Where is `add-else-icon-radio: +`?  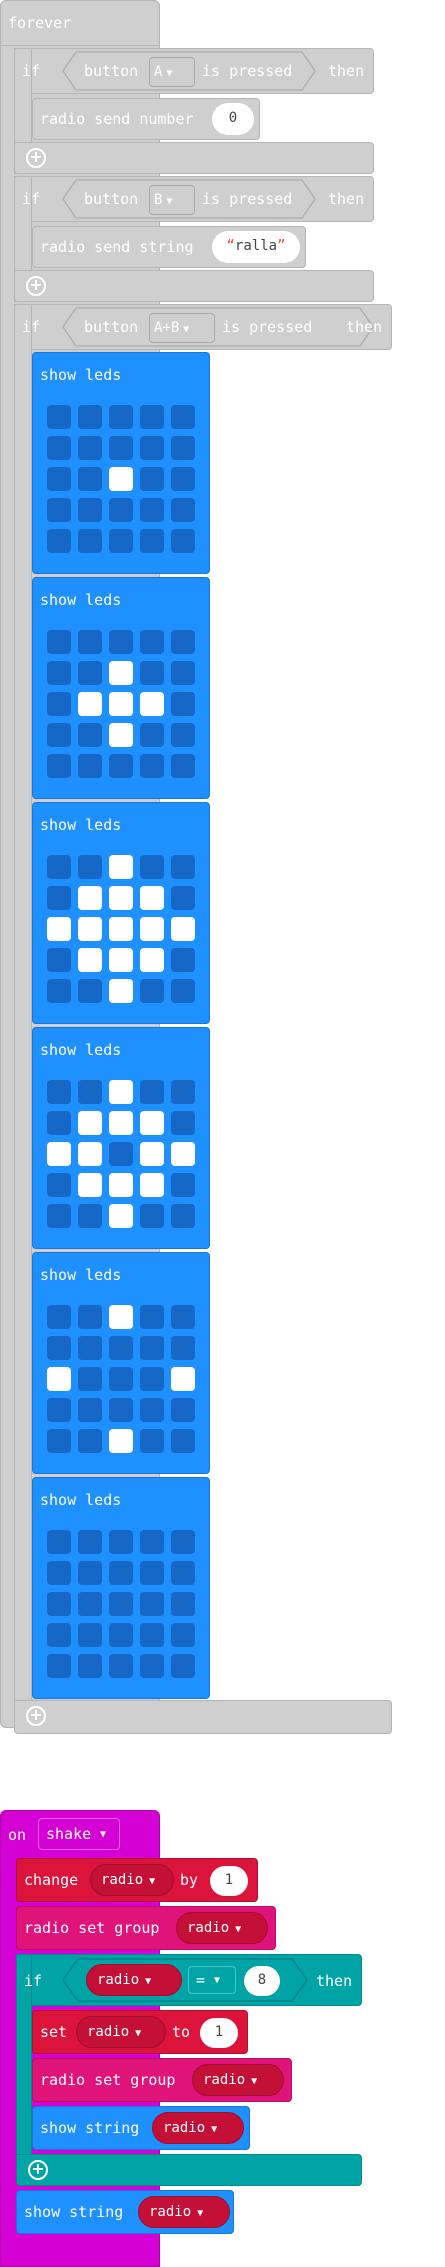 add-else-icon-radio: + is located at coordinates (38, 2170).